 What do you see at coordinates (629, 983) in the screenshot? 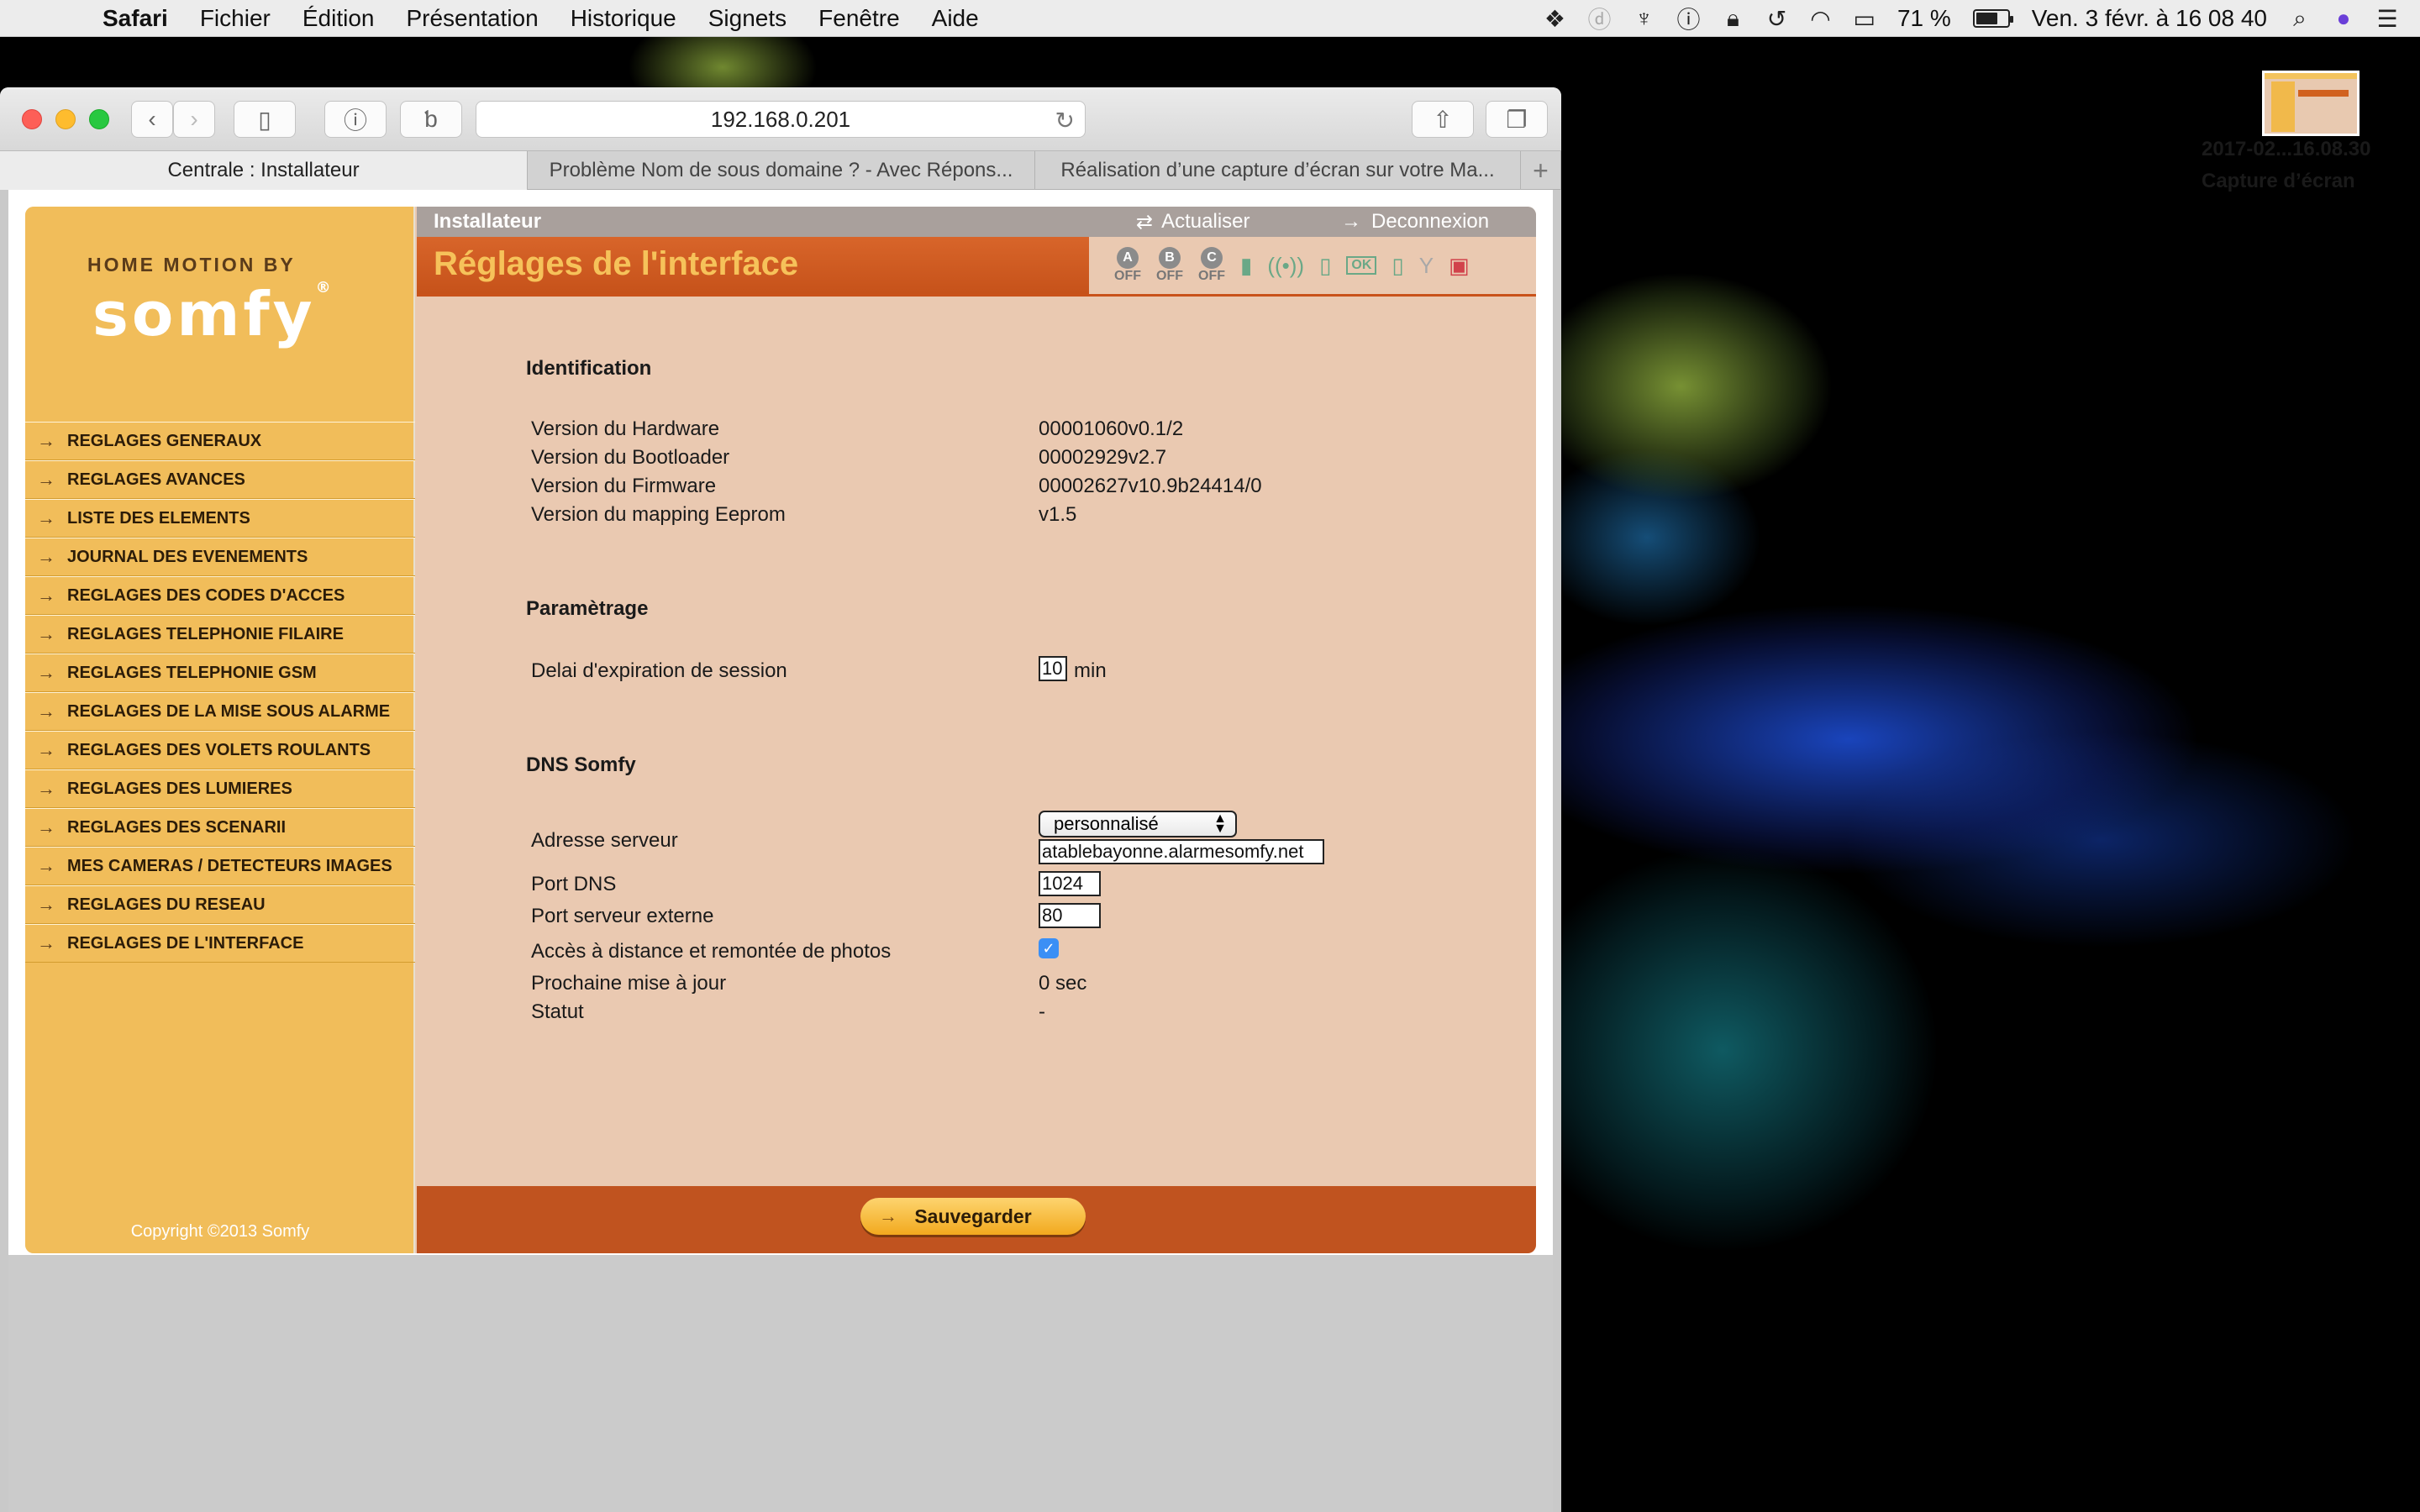
I see `next-update-label: Prochaine mise à jour` at bounding box center [629, 983].